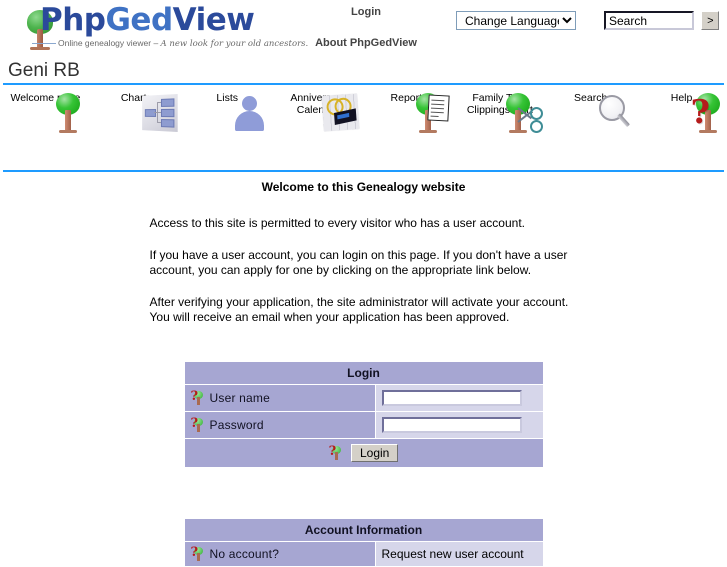 The image size is (727, 567). What do you see at coordinates (590, 129) in the screenshot?
I see `toolbar-item-search: Search` at bounding box center [590, 129].